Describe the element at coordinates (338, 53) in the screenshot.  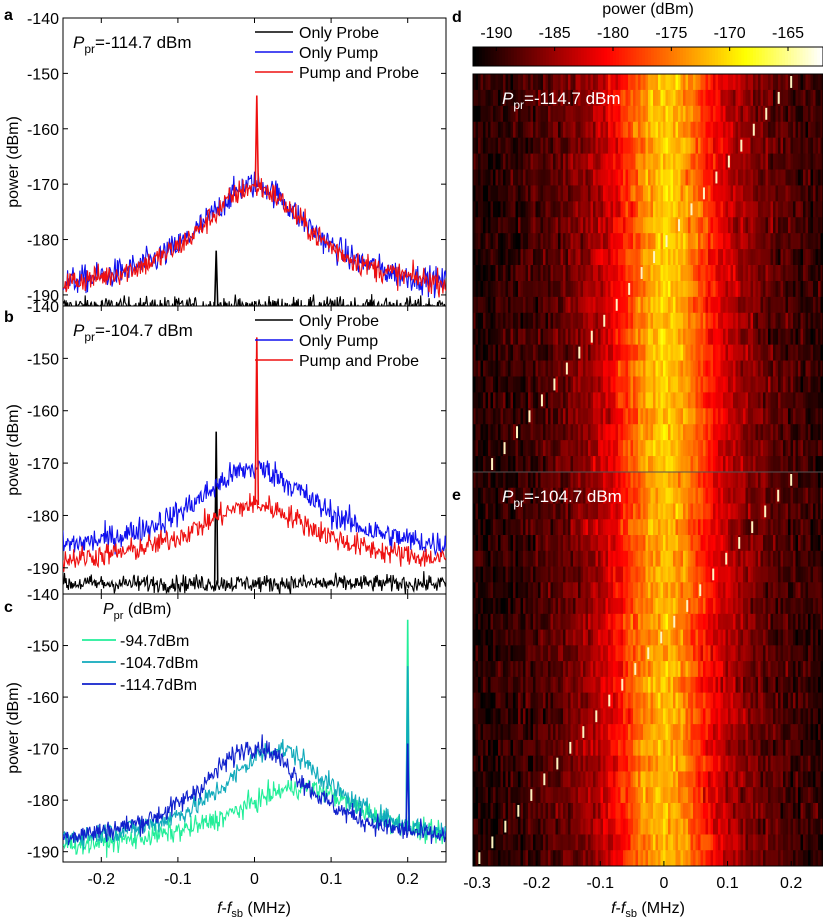
I see `legend-label-a-1: Only Pump` at that location.